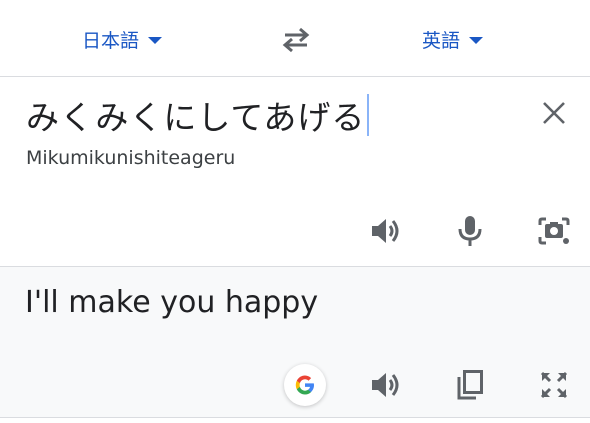 This screenshot has width=590, height=423. I want to click on copy-translation-button, so click(470, 385).